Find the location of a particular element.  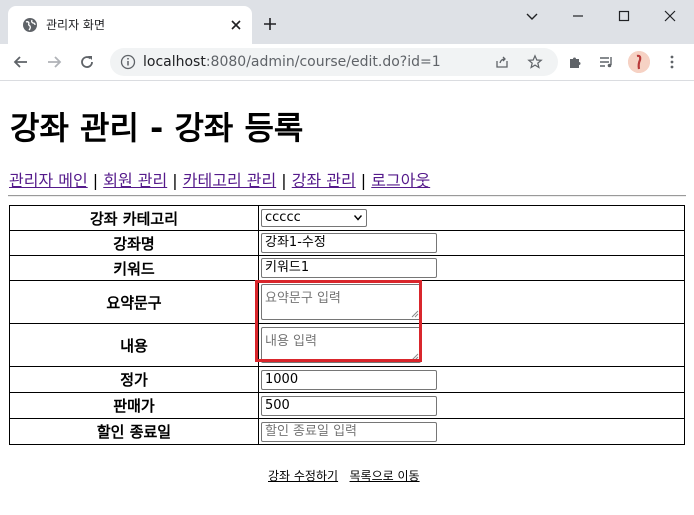

media-queue-icon is located at coordinates (606, 62).